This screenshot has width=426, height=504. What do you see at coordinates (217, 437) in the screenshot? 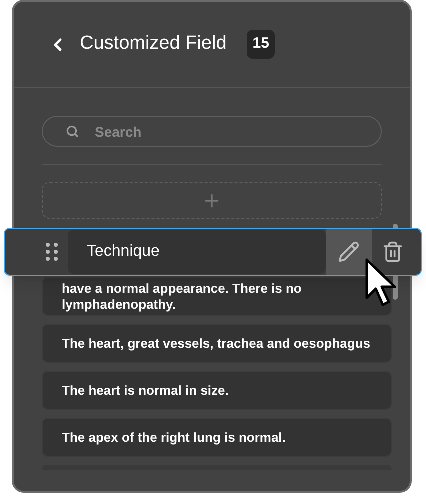
I see `list-item: The apex of the right lung is normal.` at bounding box center [217, 437].